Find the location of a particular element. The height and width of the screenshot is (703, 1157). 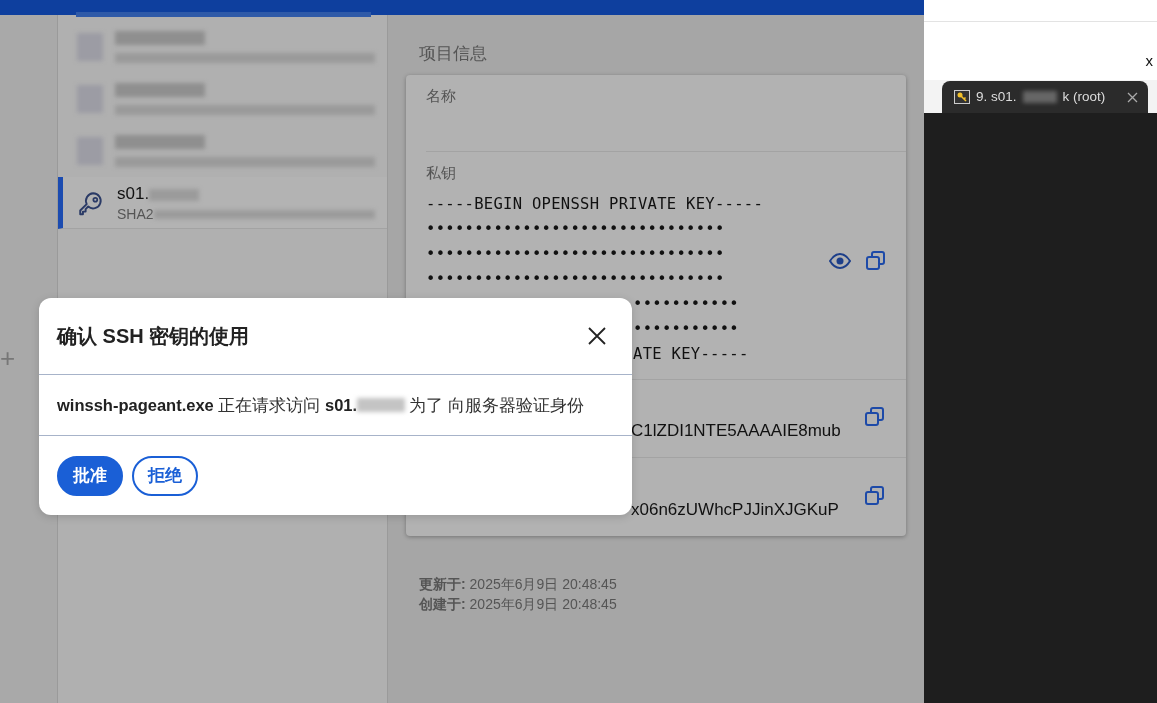

terminal-tab: 9. s01. k (root) is located at coordinates (1045, 97).